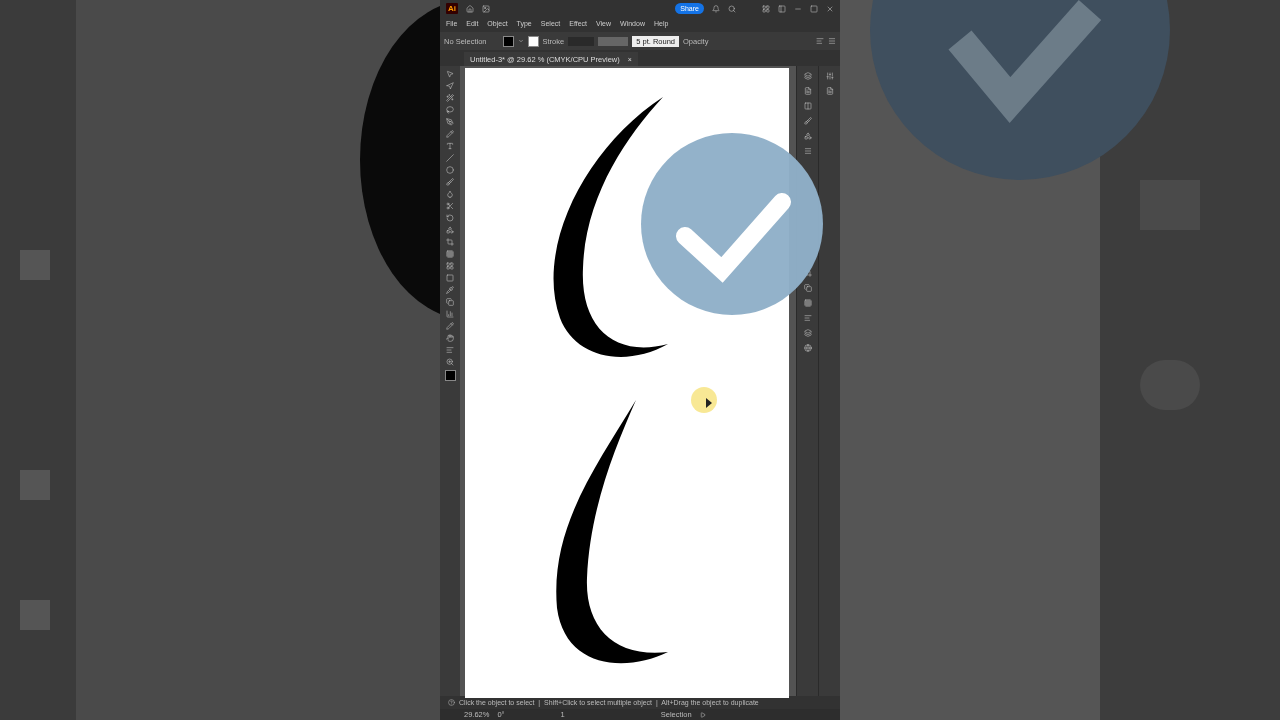 The height and width of the screenshot is (720, 1280). What do you see at coordinates (452, 8) in the screenshot?
I see `app-logo: Ai` at bounding box center [452, 8].